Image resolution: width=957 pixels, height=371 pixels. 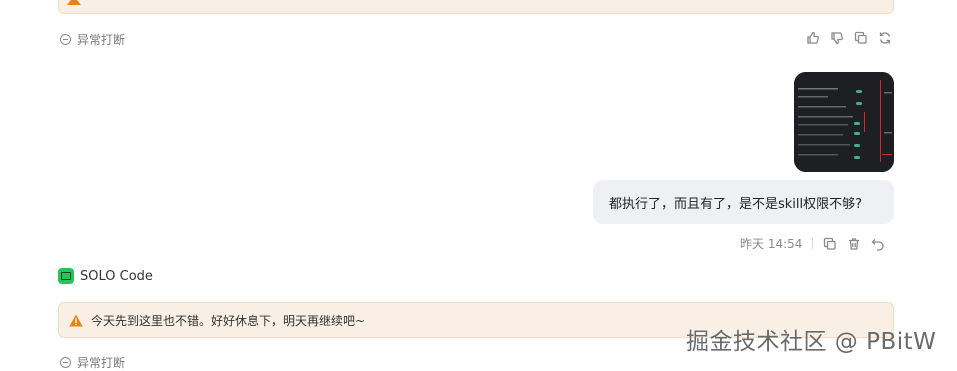 I want to click on warning-text: 今天先到这里也不错。好好休息下，明天再继续吧~, so click(x=228, y=320).